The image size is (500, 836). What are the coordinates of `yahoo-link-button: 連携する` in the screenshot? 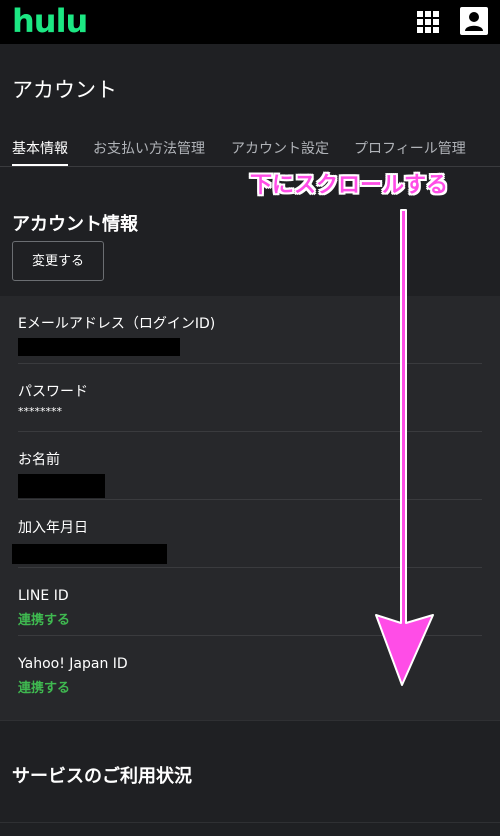 It's located at (44, 689).